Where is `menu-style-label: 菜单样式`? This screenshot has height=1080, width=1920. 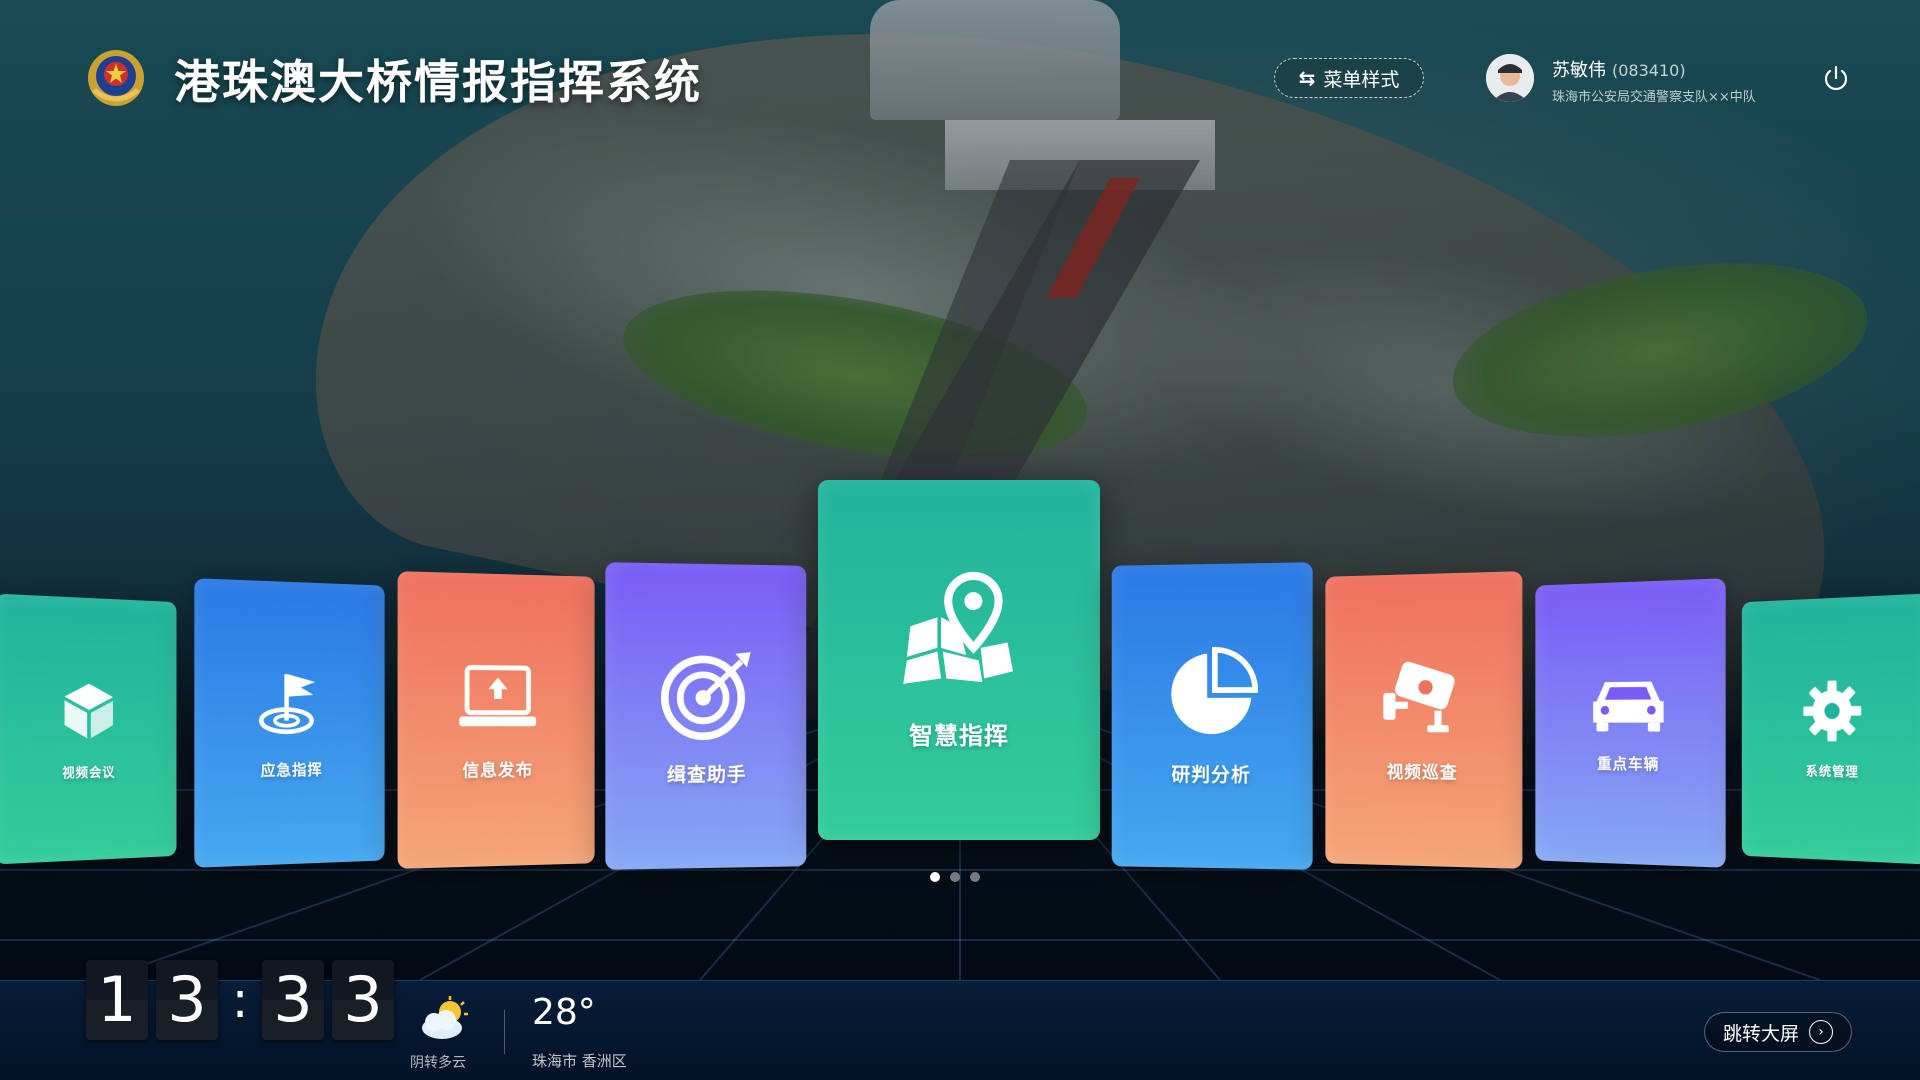
menu-style-label: 菜单样式 is located at coordinates (1361, 79).